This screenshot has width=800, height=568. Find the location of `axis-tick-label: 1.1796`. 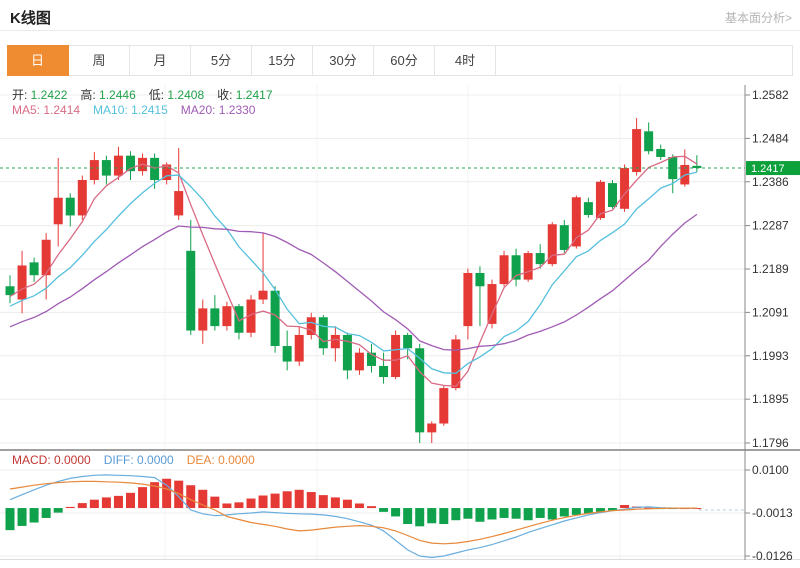

axis-tick-label: 1.1796 is located at coordinates (770, 443).